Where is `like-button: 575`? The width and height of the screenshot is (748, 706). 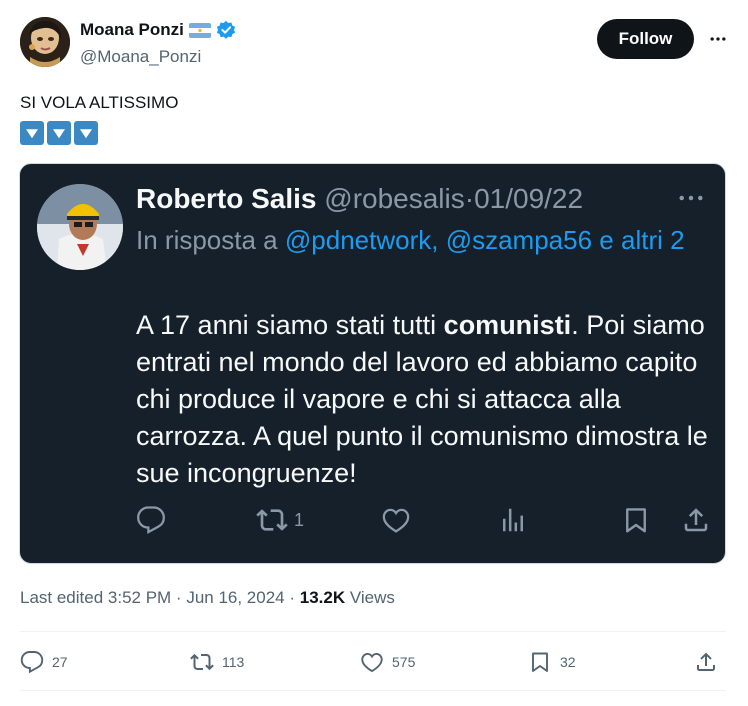
like-button: 575 is located at coordinates (387, 662).